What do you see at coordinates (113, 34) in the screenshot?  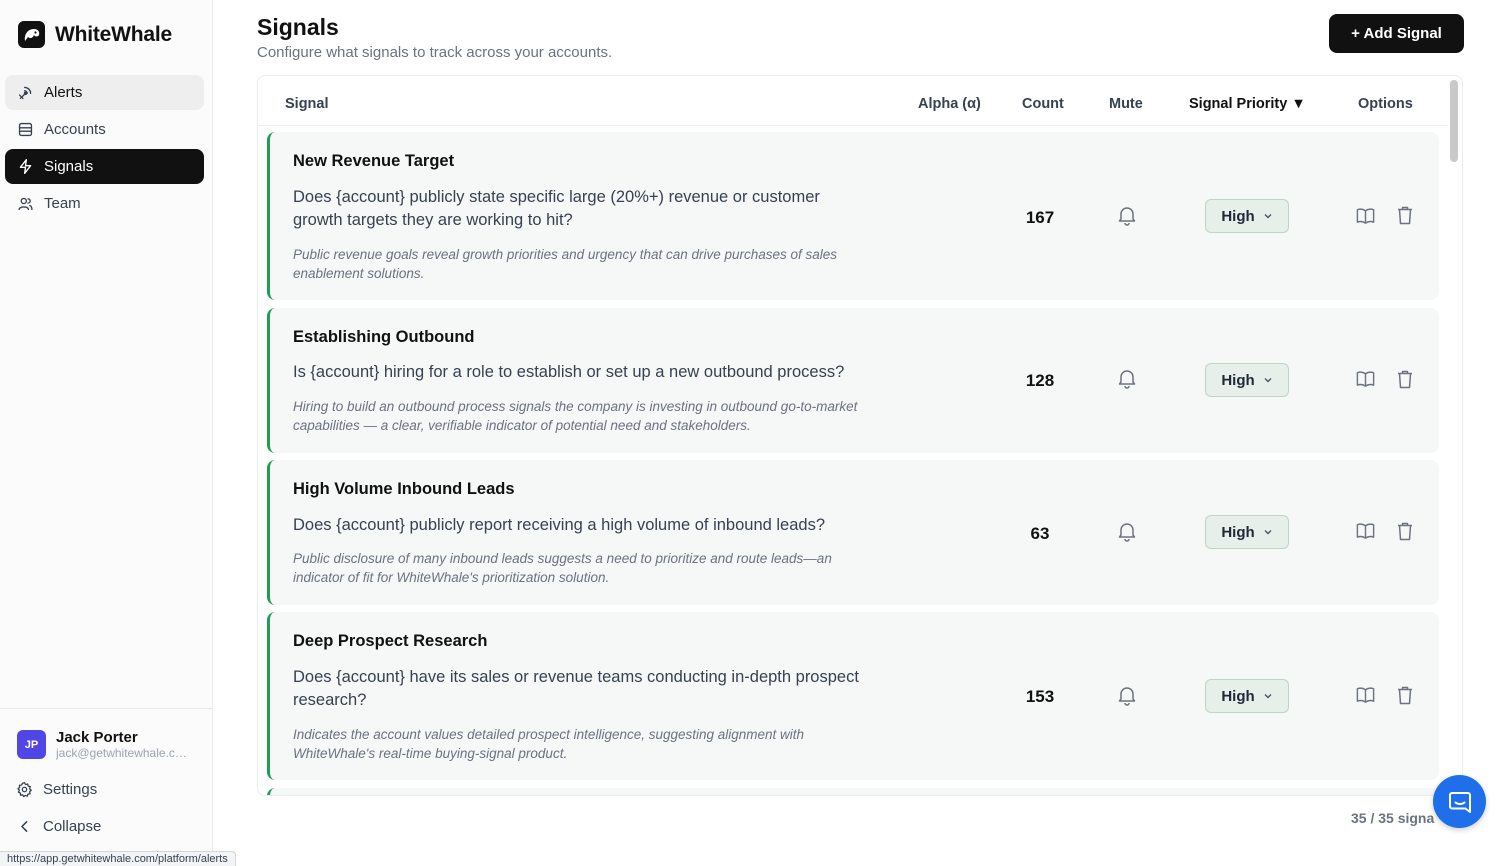 I see `brand-name: WhiteWhale` at bounding box center [113, 34].